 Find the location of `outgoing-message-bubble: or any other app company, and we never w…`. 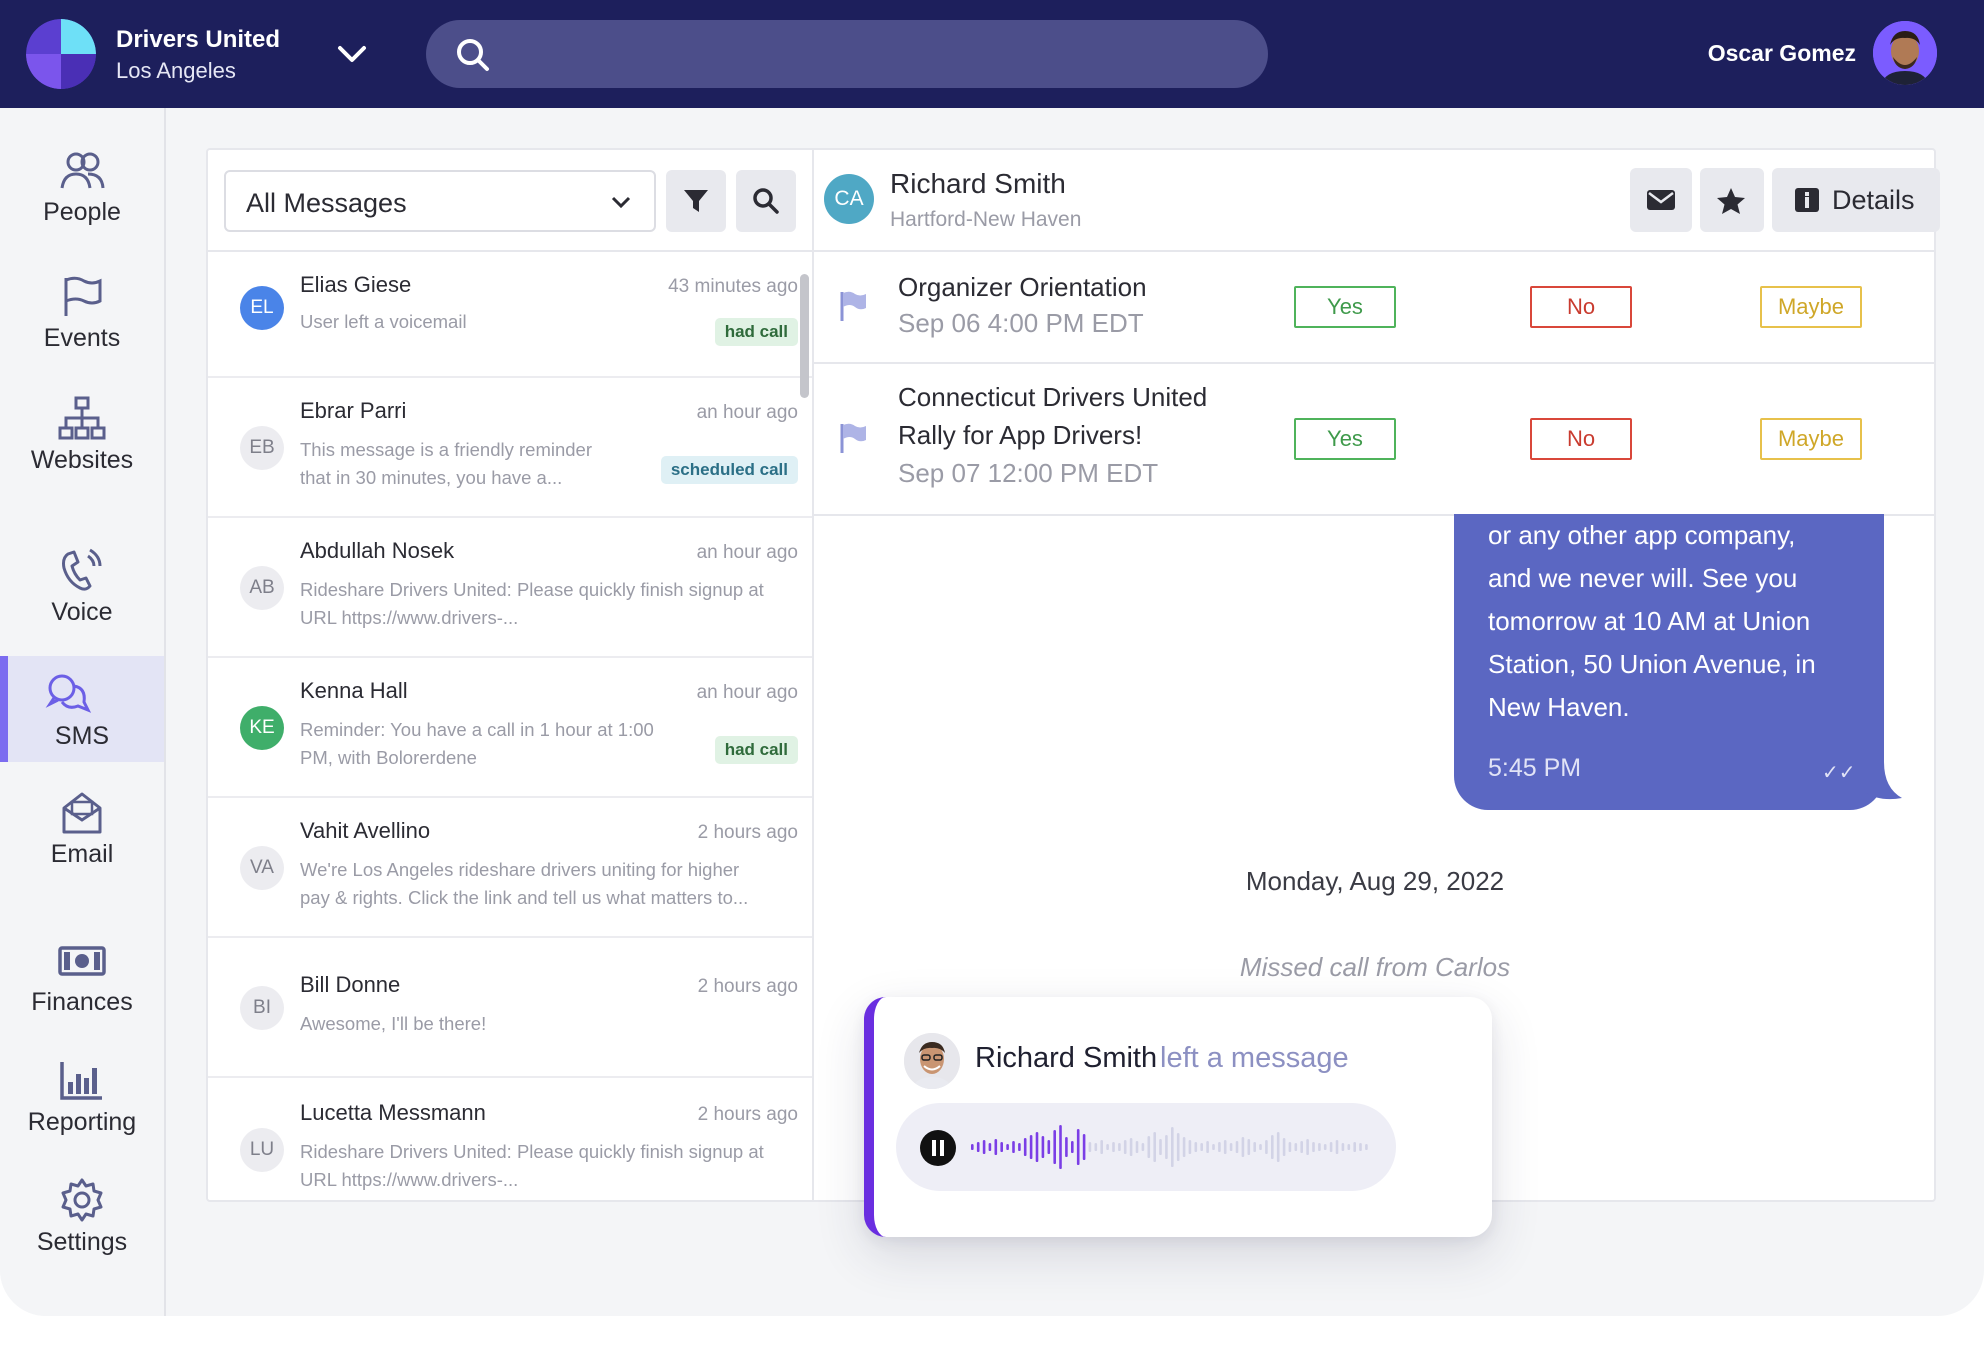

outgoing-message-bubble: or any other app company, and we never w… is located at coordinates (1669, 662).